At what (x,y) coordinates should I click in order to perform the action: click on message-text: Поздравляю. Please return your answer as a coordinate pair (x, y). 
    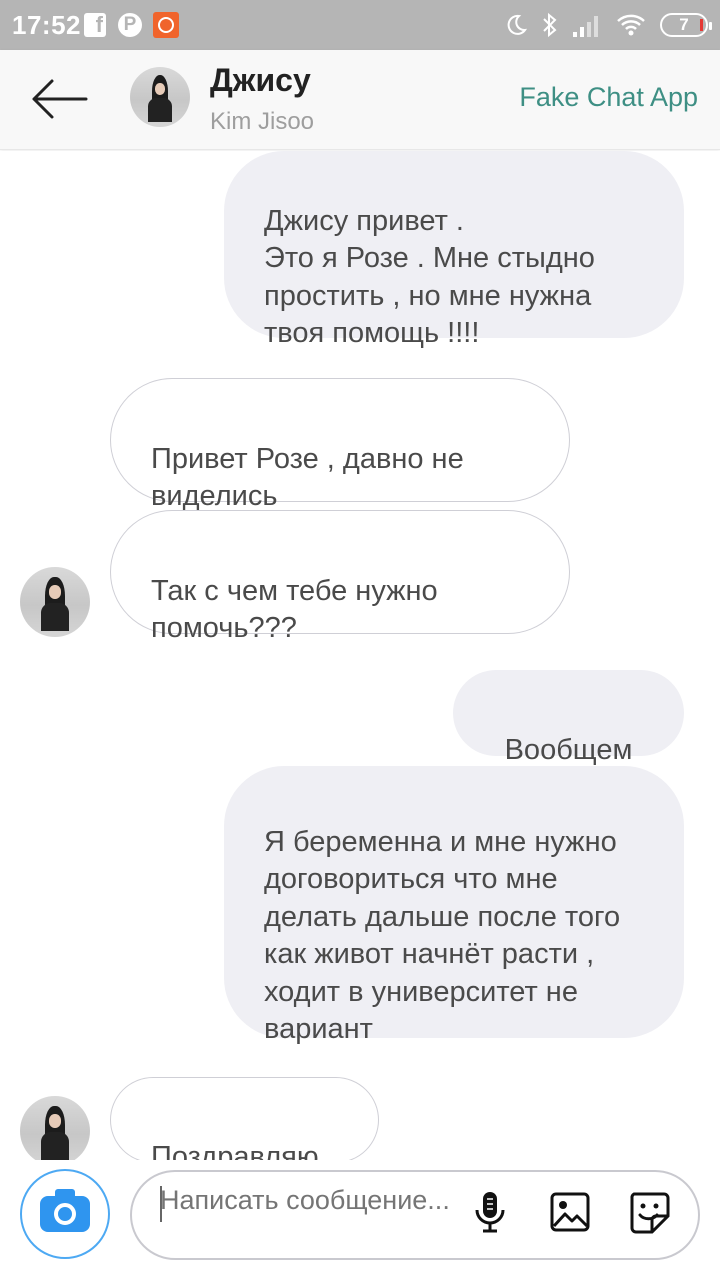
    Looking at the image, I should click on (235, 1150).